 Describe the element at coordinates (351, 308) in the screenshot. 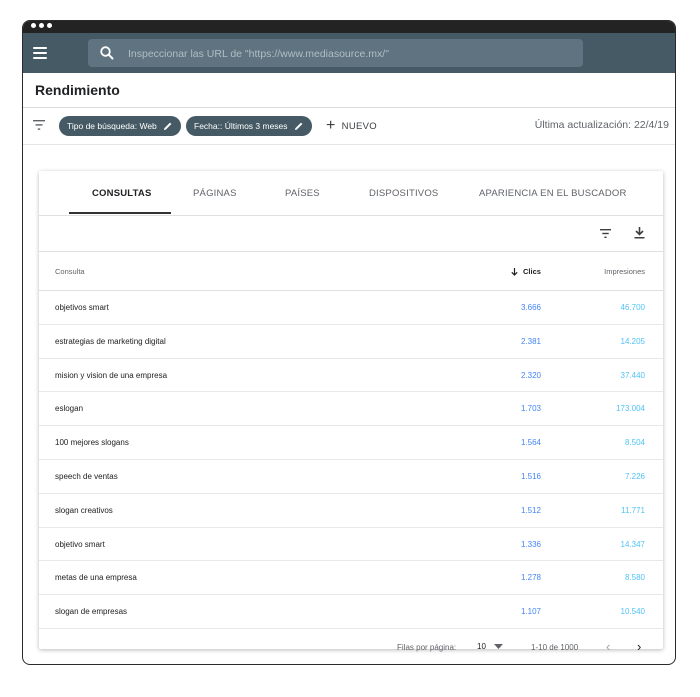

I see `table-row: objetivos smart 3.666 46.700` at that location.